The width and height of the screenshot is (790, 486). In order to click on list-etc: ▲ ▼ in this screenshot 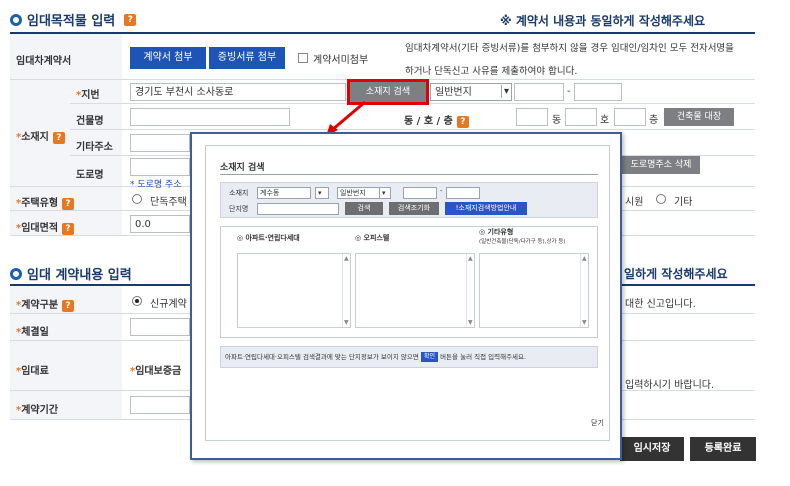, I will do `click(534, 290)`.